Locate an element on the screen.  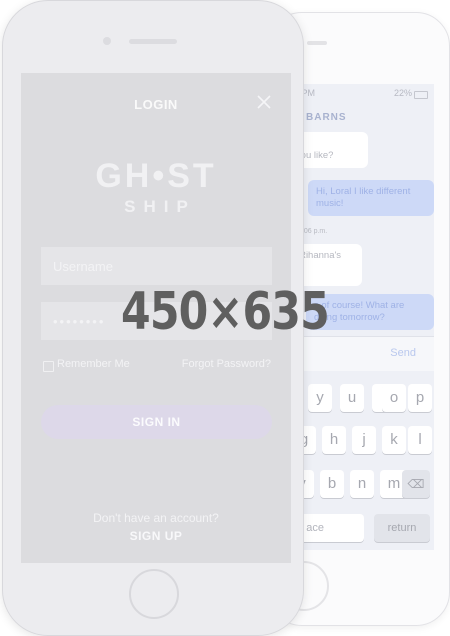
front-camera is located at coordinates (107, 41).